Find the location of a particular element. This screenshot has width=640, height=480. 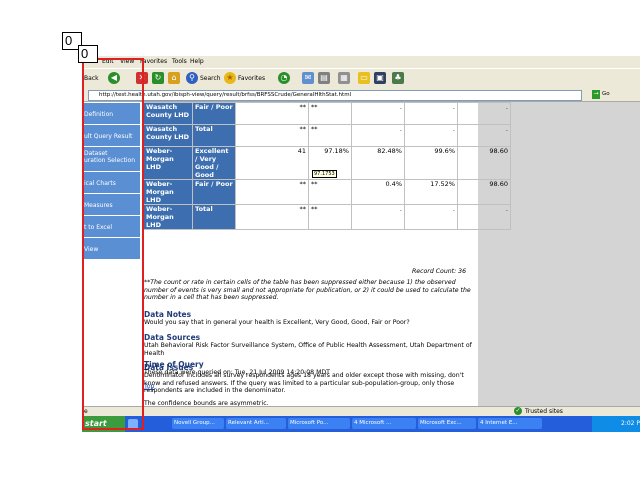

table-row: Wasatch County LHD Total ** ** . . . is located at coordinates (327, 135).